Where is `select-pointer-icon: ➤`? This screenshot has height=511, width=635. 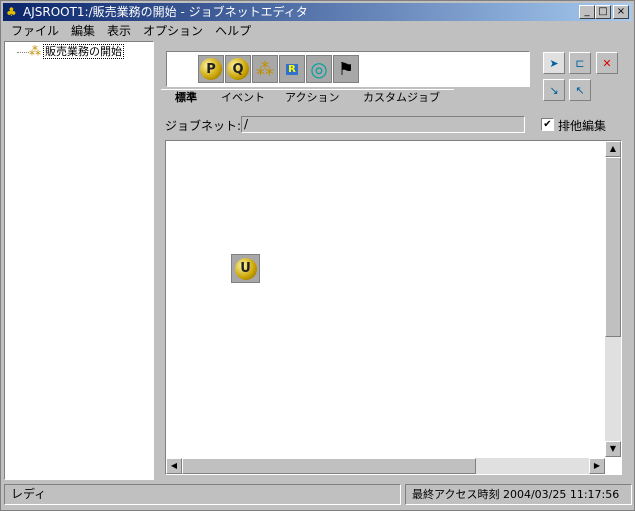
select-pointer-icon: ➤ is located at coordinates (554, 63).